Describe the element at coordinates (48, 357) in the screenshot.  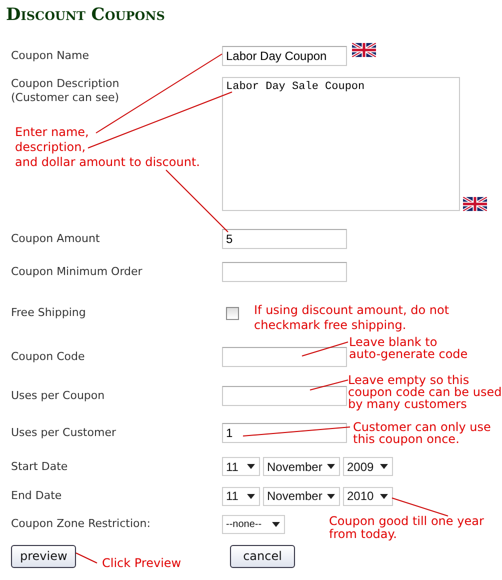
I see `field-label: Coupon Code` at that location.